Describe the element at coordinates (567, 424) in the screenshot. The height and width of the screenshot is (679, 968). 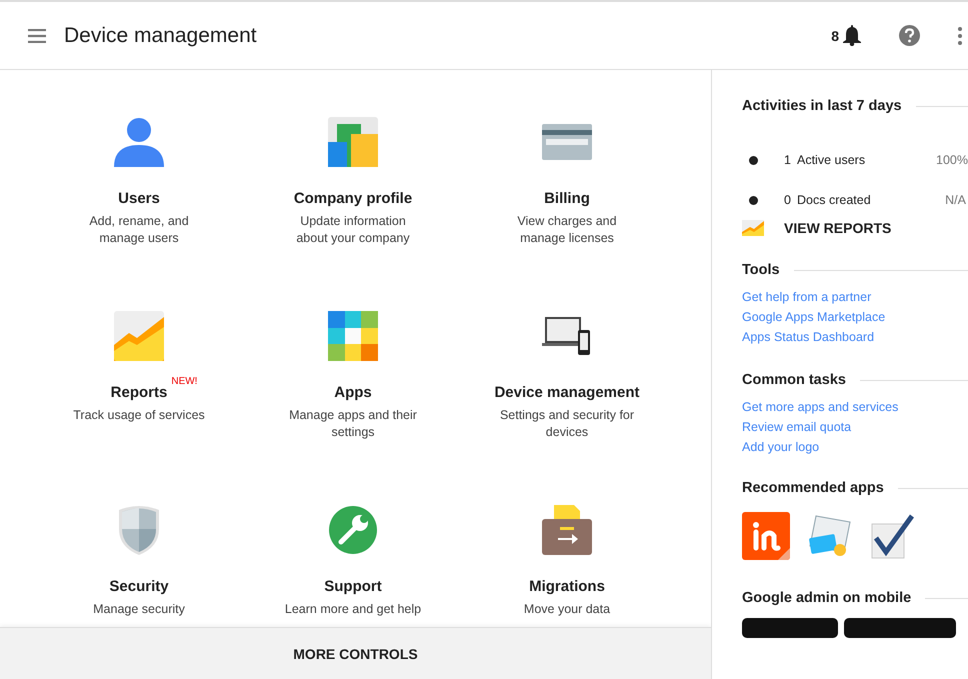
I see `card-description: Settings and security for devices` at that location.